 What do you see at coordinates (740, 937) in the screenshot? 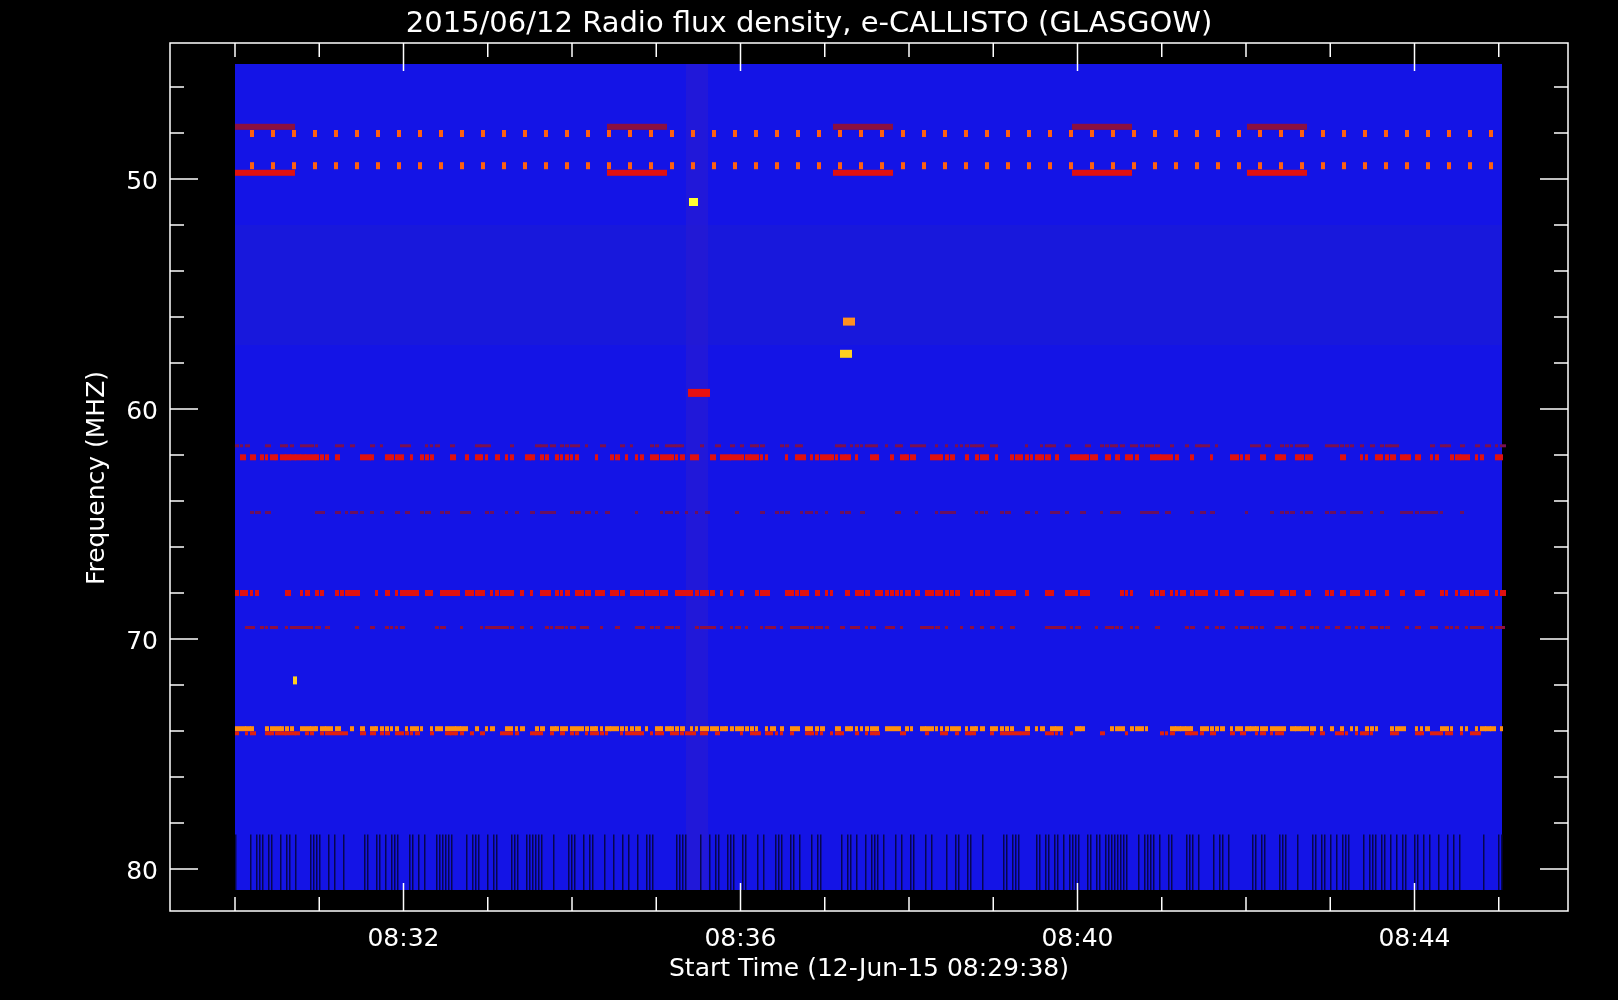
I see `x-tick-label: 08:36` at bounding box center [740, 937].